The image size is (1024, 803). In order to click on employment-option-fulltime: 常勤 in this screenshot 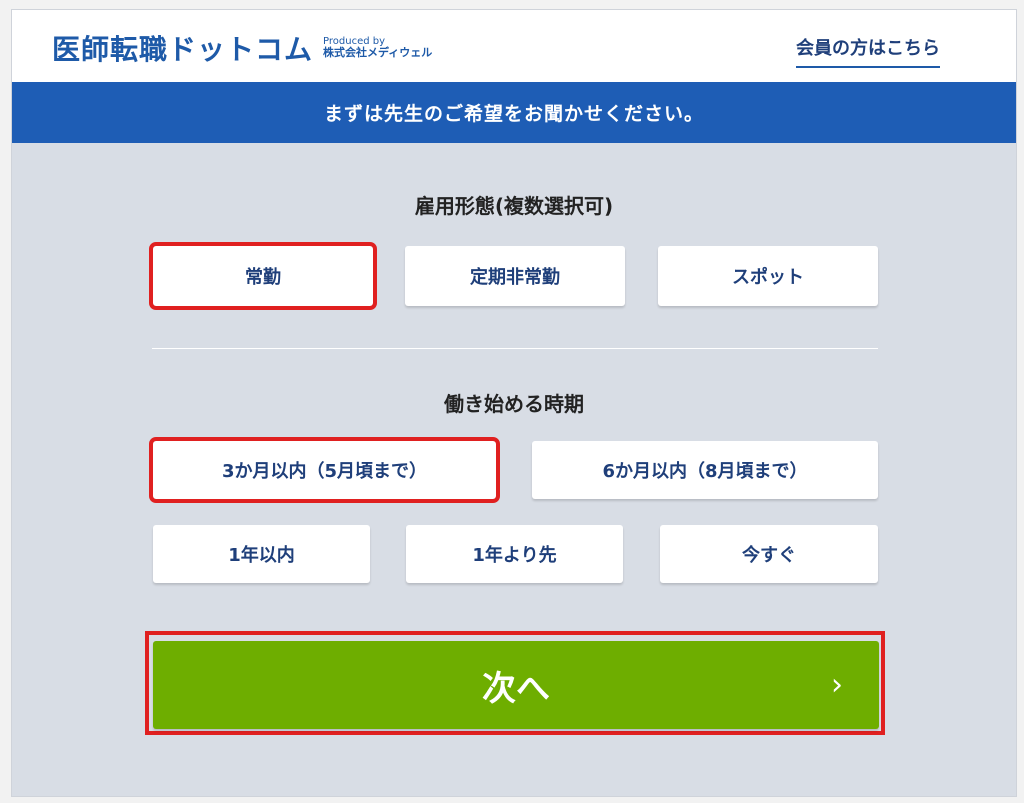, I will do `click(263, 276)`.